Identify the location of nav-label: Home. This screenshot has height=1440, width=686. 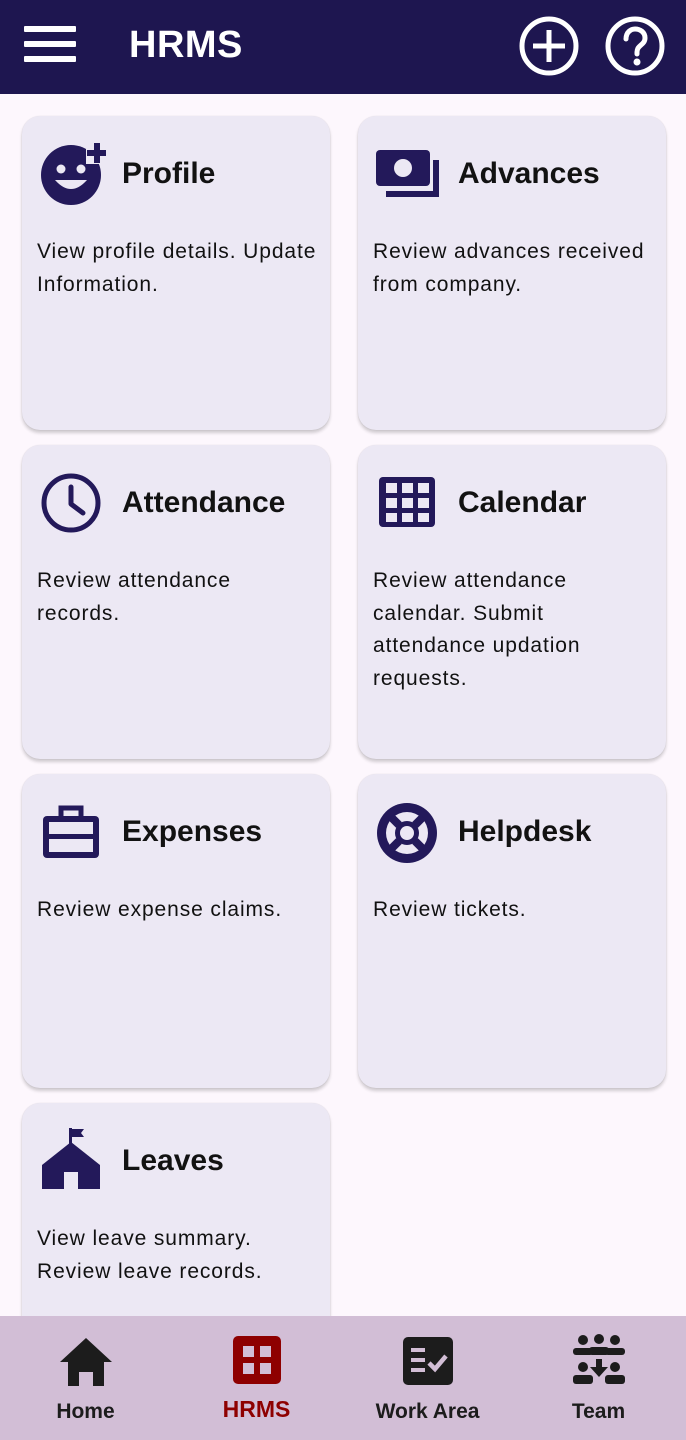
(85, 1411).